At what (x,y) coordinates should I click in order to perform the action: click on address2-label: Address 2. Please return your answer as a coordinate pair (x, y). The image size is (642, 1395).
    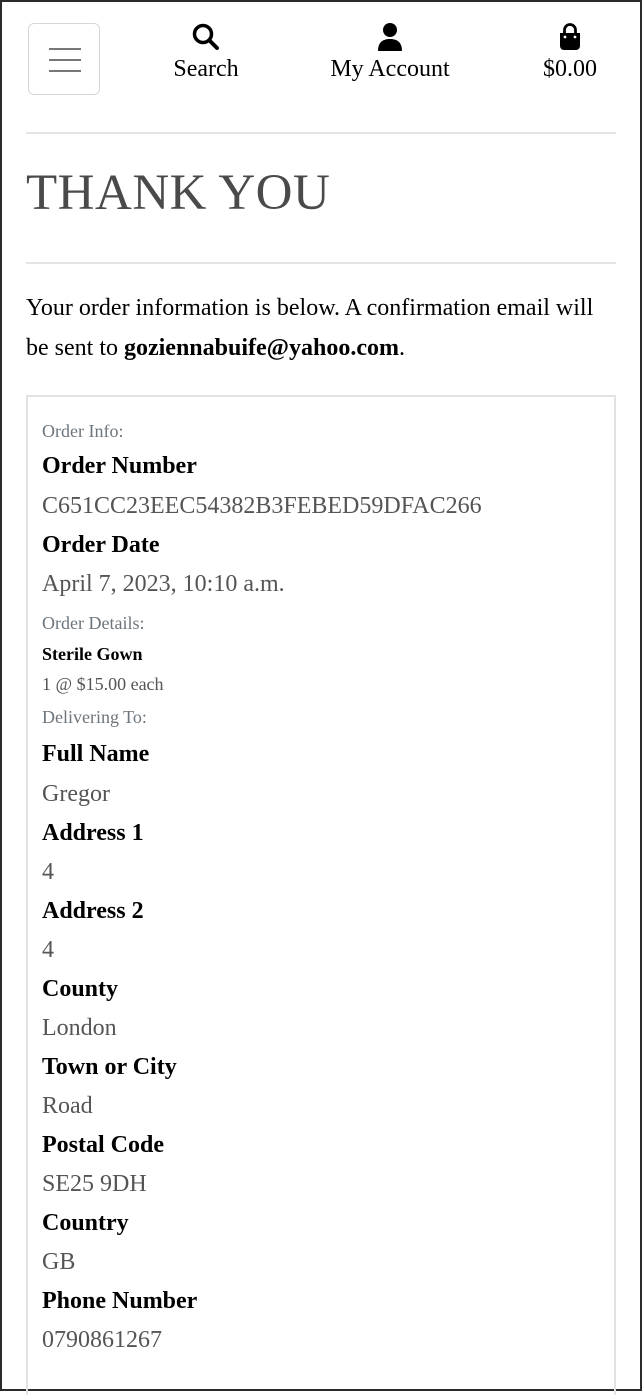
    Looking at the image, I should click on (93, 911).